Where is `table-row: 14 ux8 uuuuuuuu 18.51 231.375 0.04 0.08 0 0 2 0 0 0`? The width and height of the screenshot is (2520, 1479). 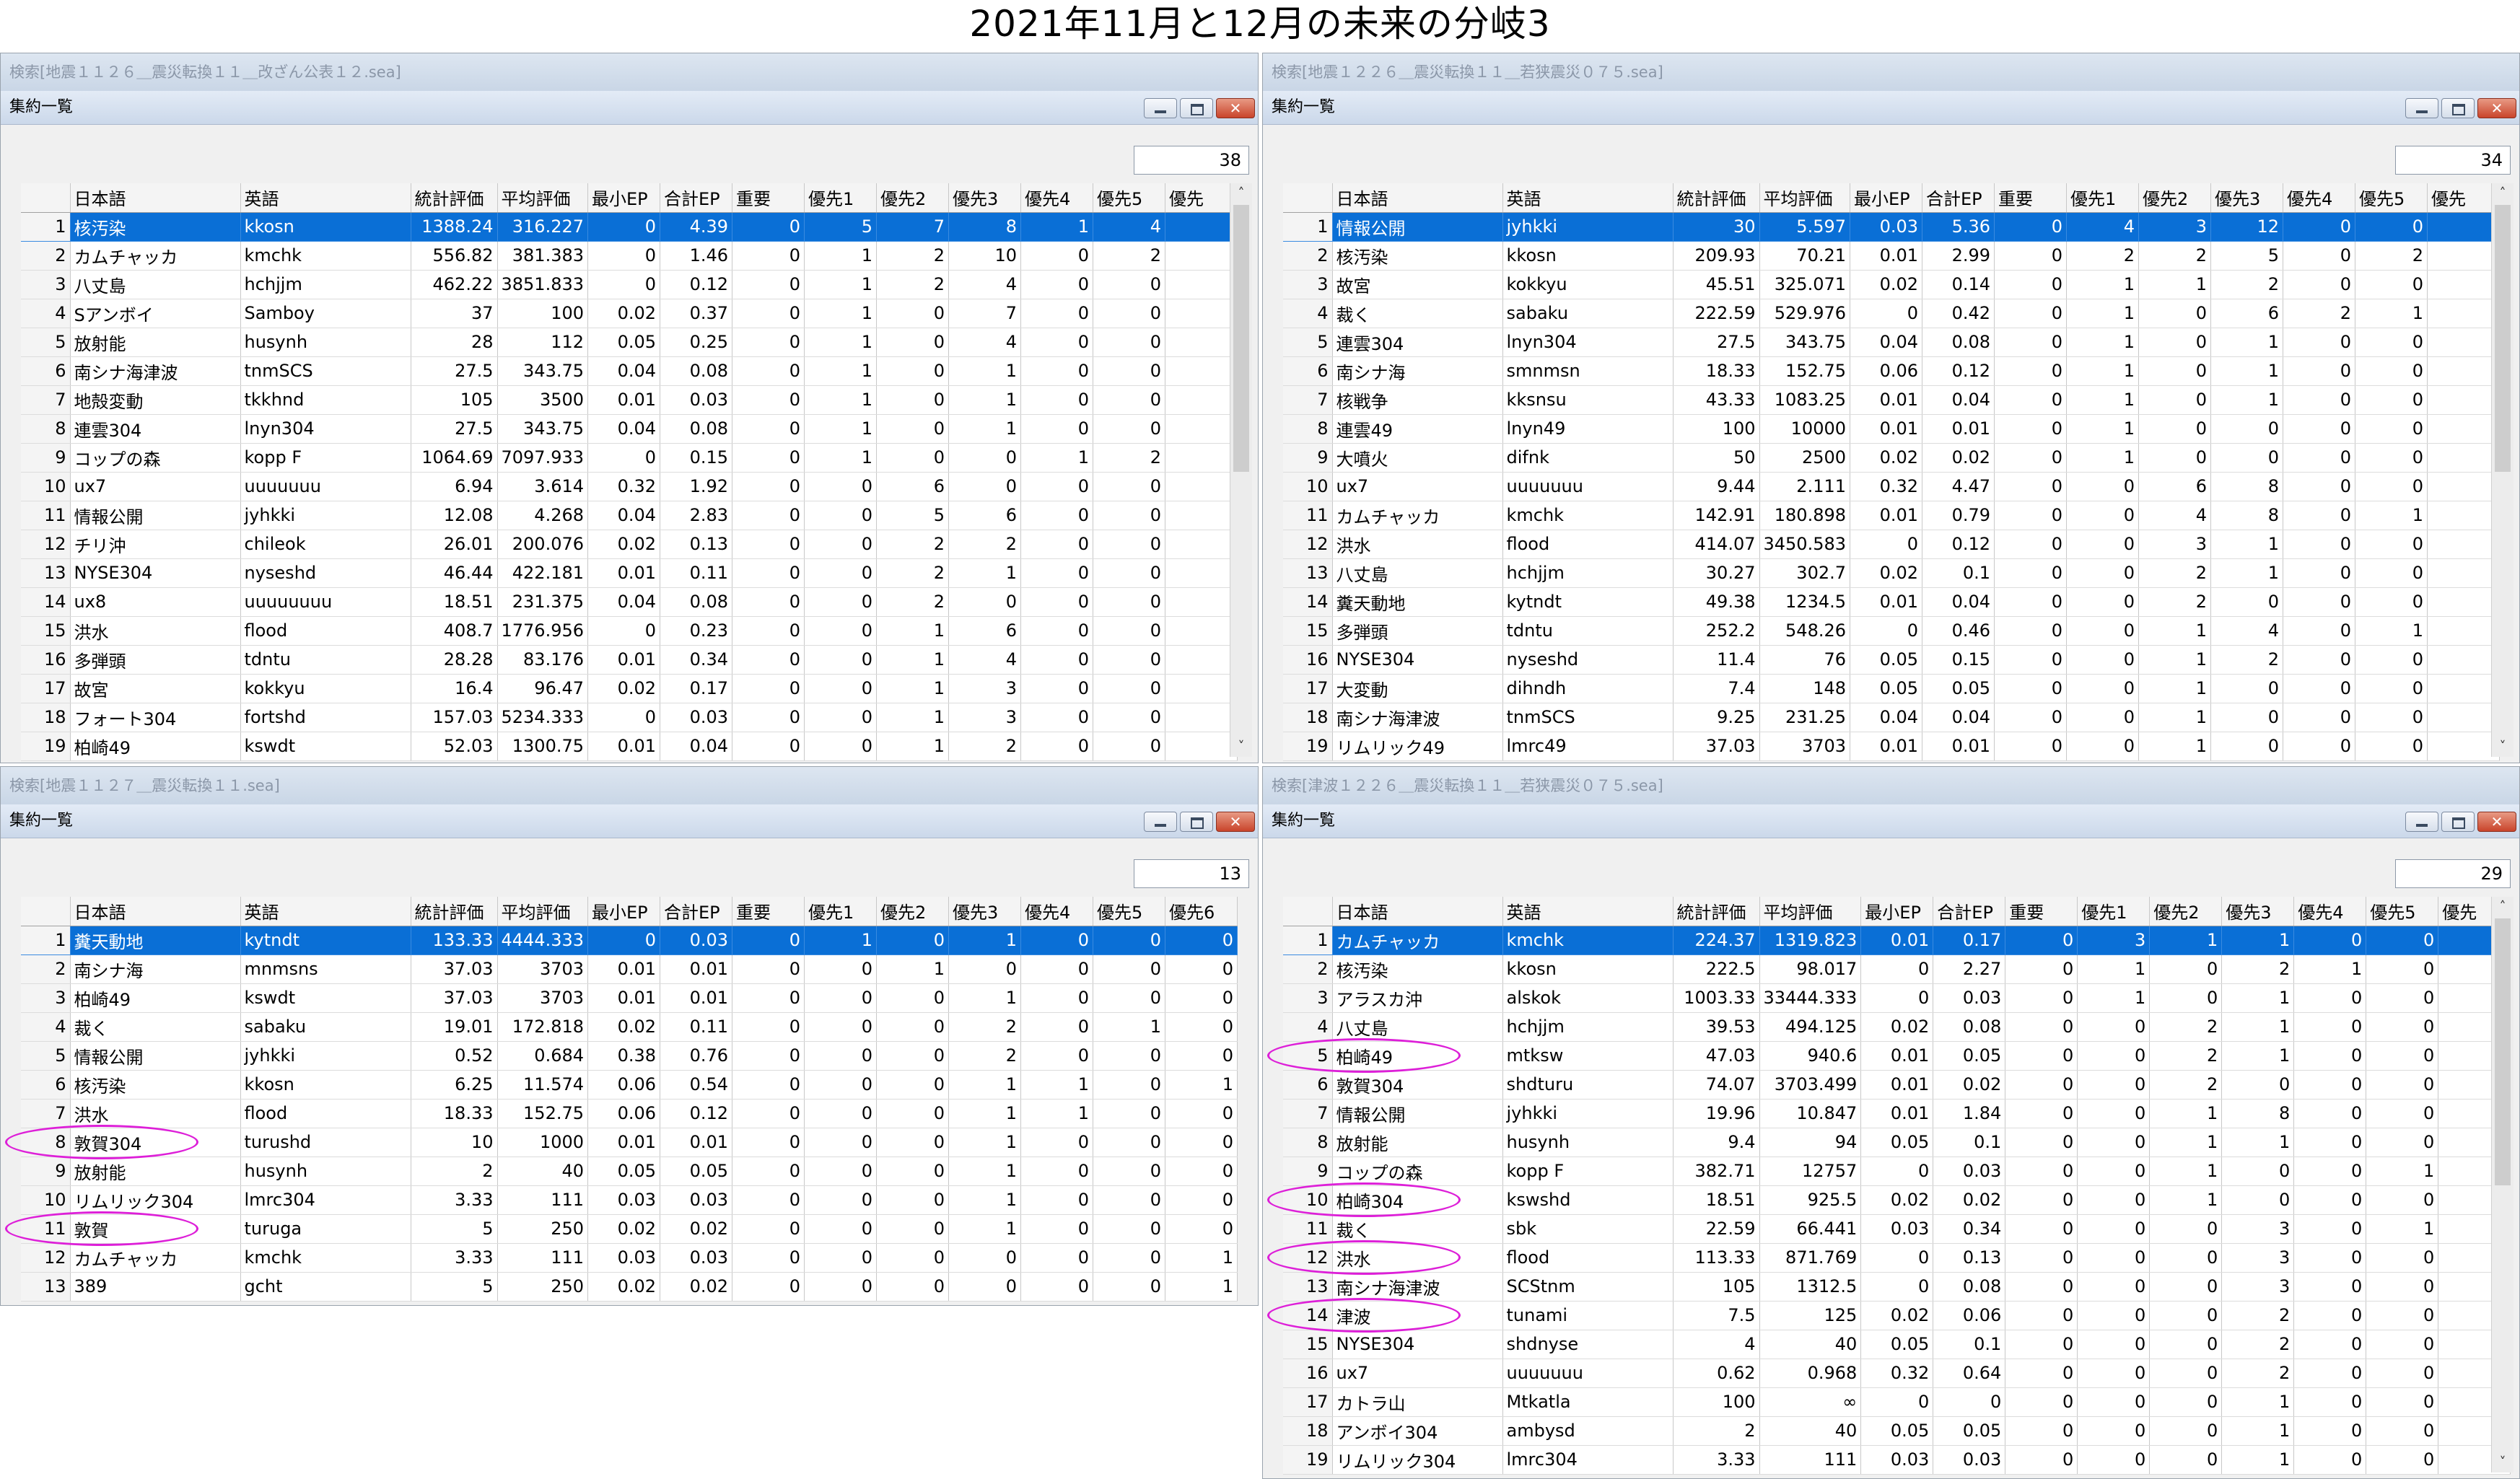
table-row: 14 ux8 uuuuuuuu 18.51 231.375 0.04 0.08 0 0 2 0 0 0 is located at coordinates (629, 602).